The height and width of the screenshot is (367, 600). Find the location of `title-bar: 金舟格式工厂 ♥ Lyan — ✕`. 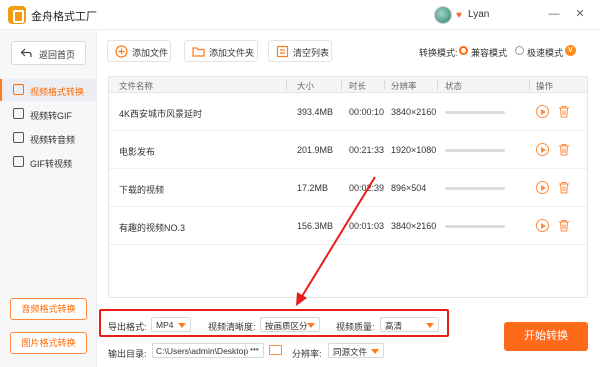

title-bar: 金舟格式工厂 ♥ Lyan — ✕ is located at coordinates (300, 15).